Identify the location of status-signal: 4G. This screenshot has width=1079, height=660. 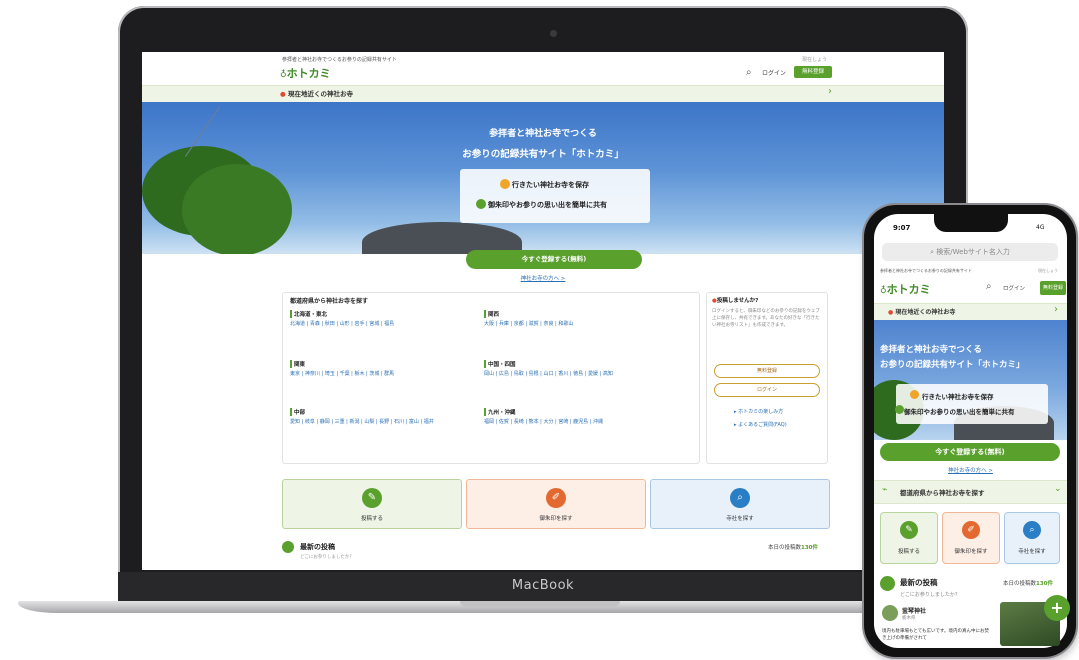
(1040, 227).